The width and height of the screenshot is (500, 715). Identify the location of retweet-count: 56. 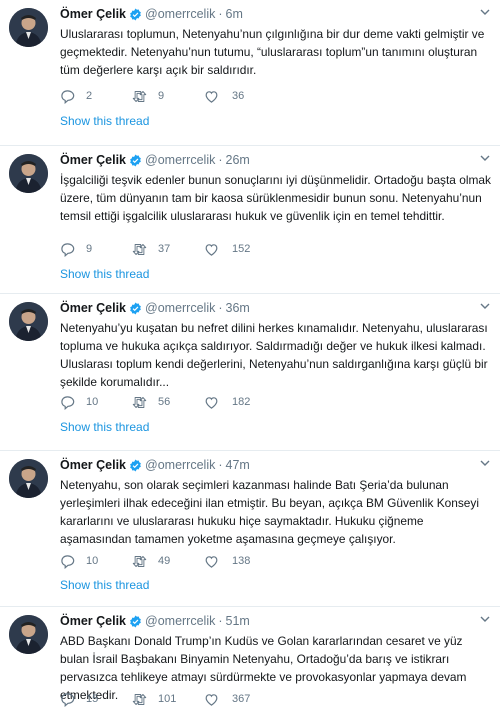
(164, 402).